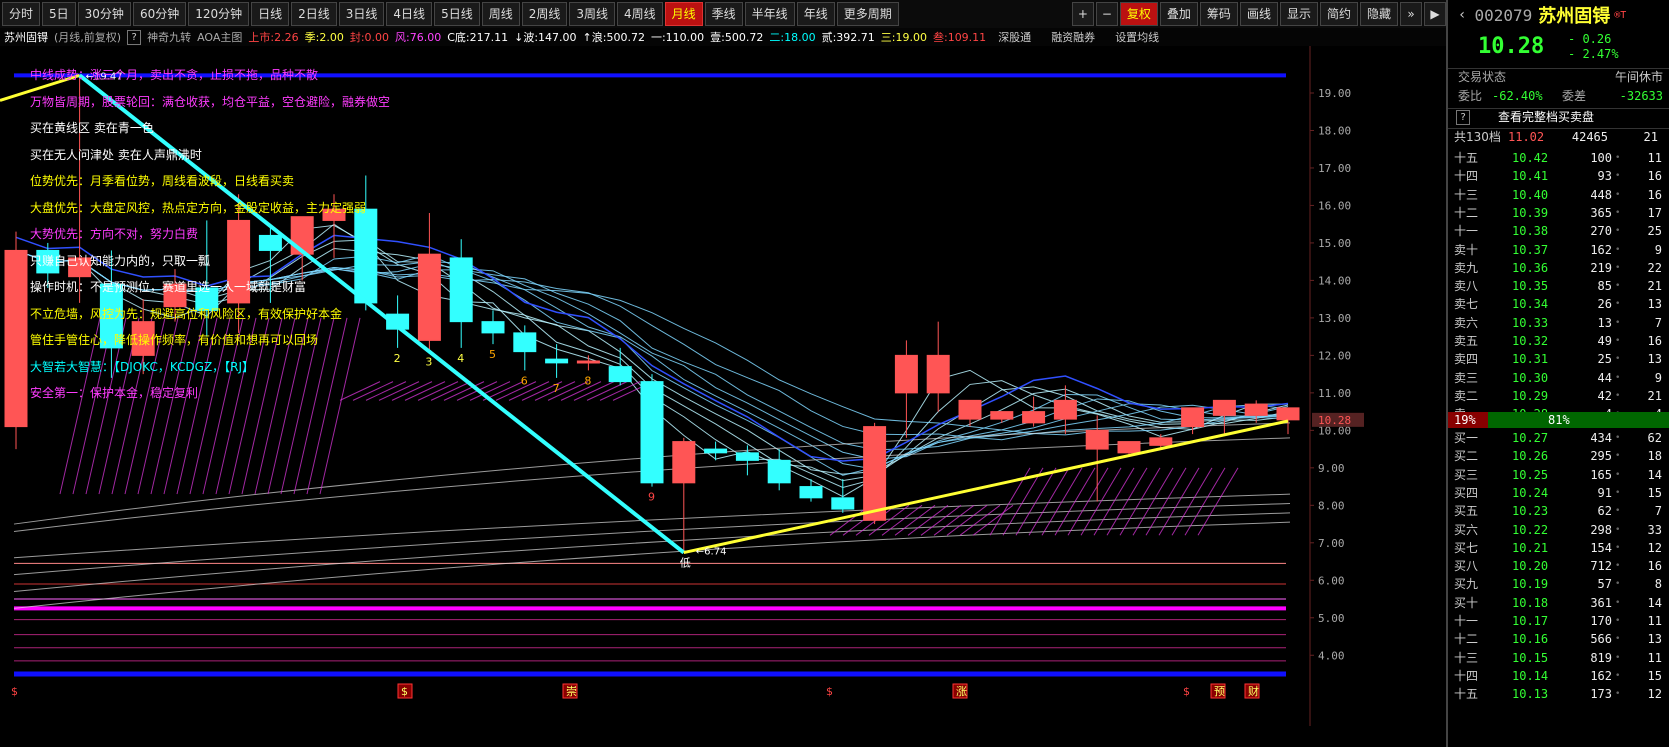 This screenshot has width=1669, height=747. Describe the element at coordinates (1559, 341) in the screenshot. I see `orderbook-row: 卖五 10.32 49 16 •` at that location.